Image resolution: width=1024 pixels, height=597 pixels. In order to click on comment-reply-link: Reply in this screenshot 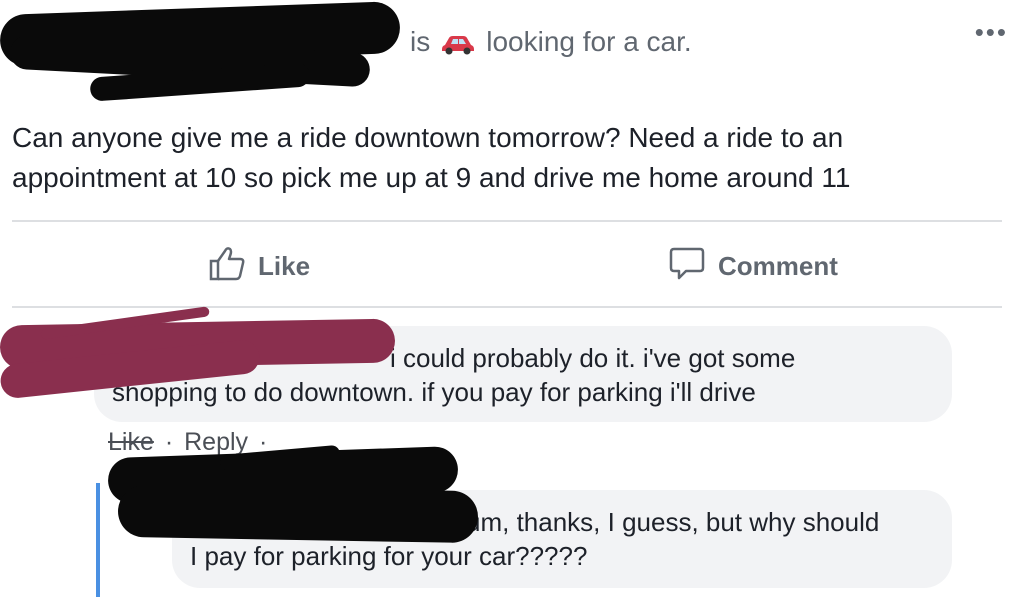, I will do `click(216, 442)`.